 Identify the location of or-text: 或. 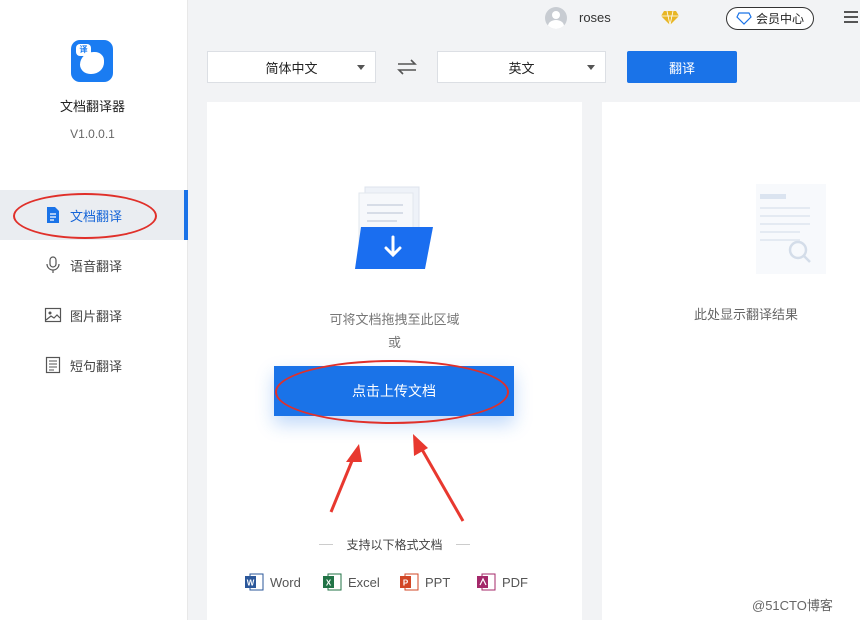
(394, 343).